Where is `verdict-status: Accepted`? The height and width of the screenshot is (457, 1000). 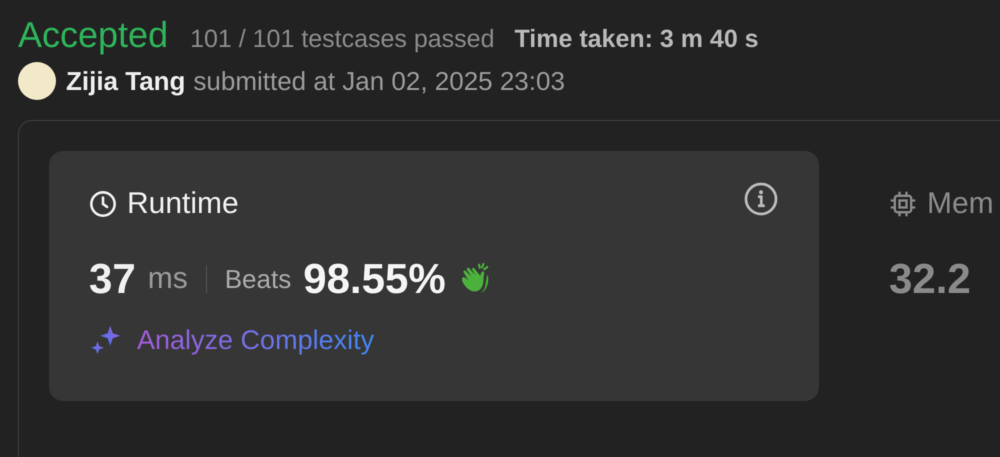 verdict-status: Accepted is located at coordinates (93, 35).